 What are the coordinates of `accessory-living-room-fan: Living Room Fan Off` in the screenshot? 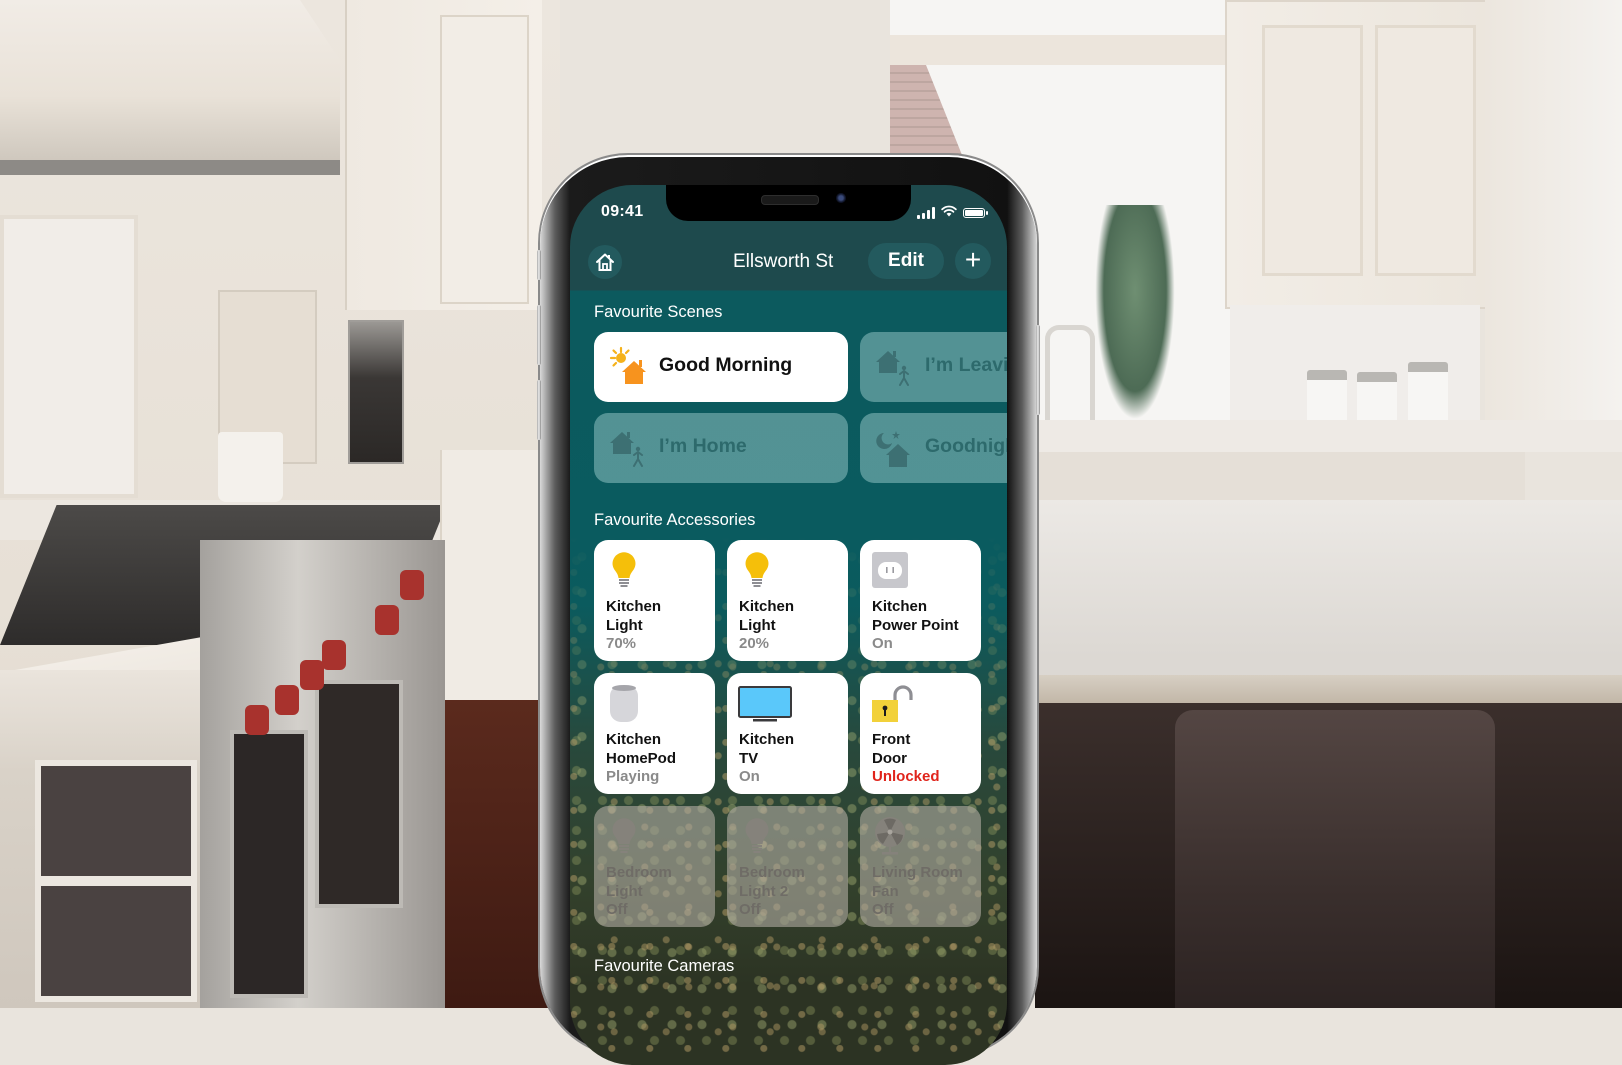 It's located at (920, 866).